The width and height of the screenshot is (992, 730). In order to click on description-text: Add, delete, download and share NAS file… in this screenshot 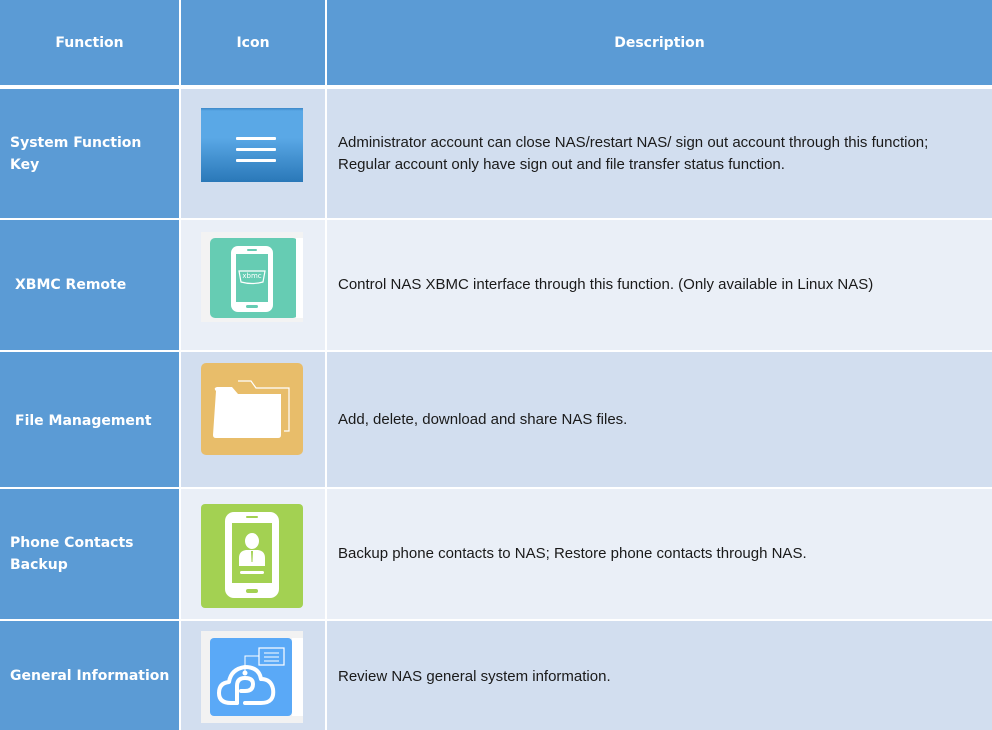, I will do `click(483, 419)`.